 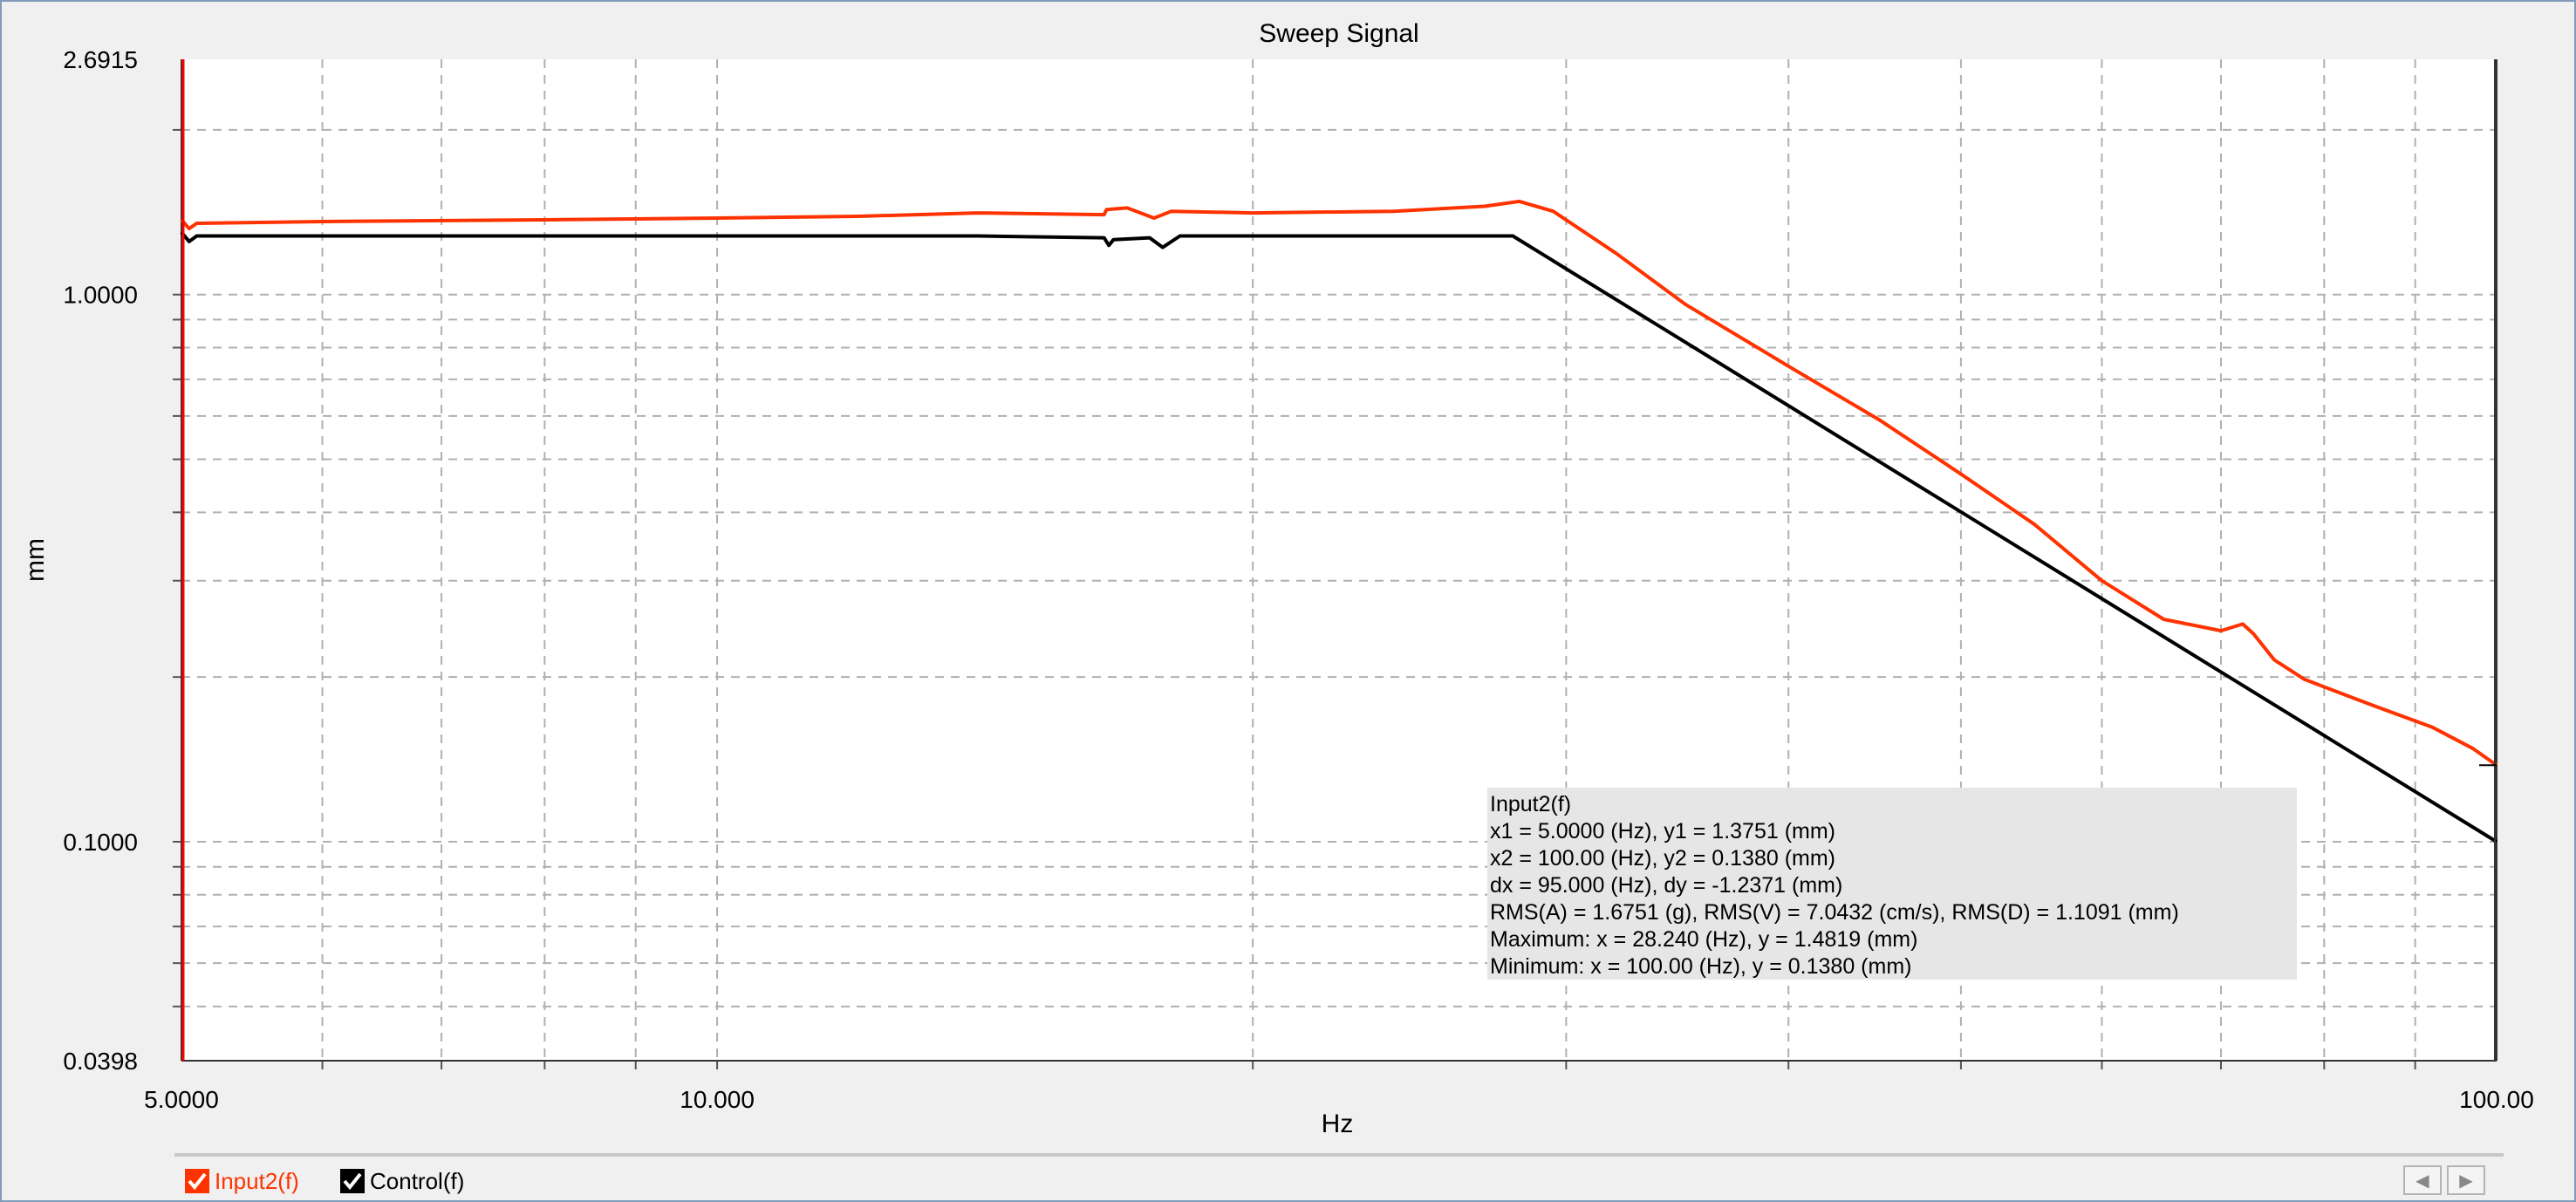 I want to click on y-axis-label: mm, so click(x=35, y=560).